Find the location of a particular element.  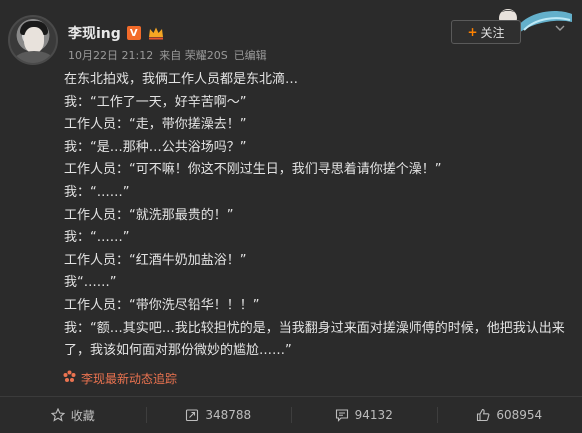

follow-button: + 关注 is located at coordinates (486, 32).